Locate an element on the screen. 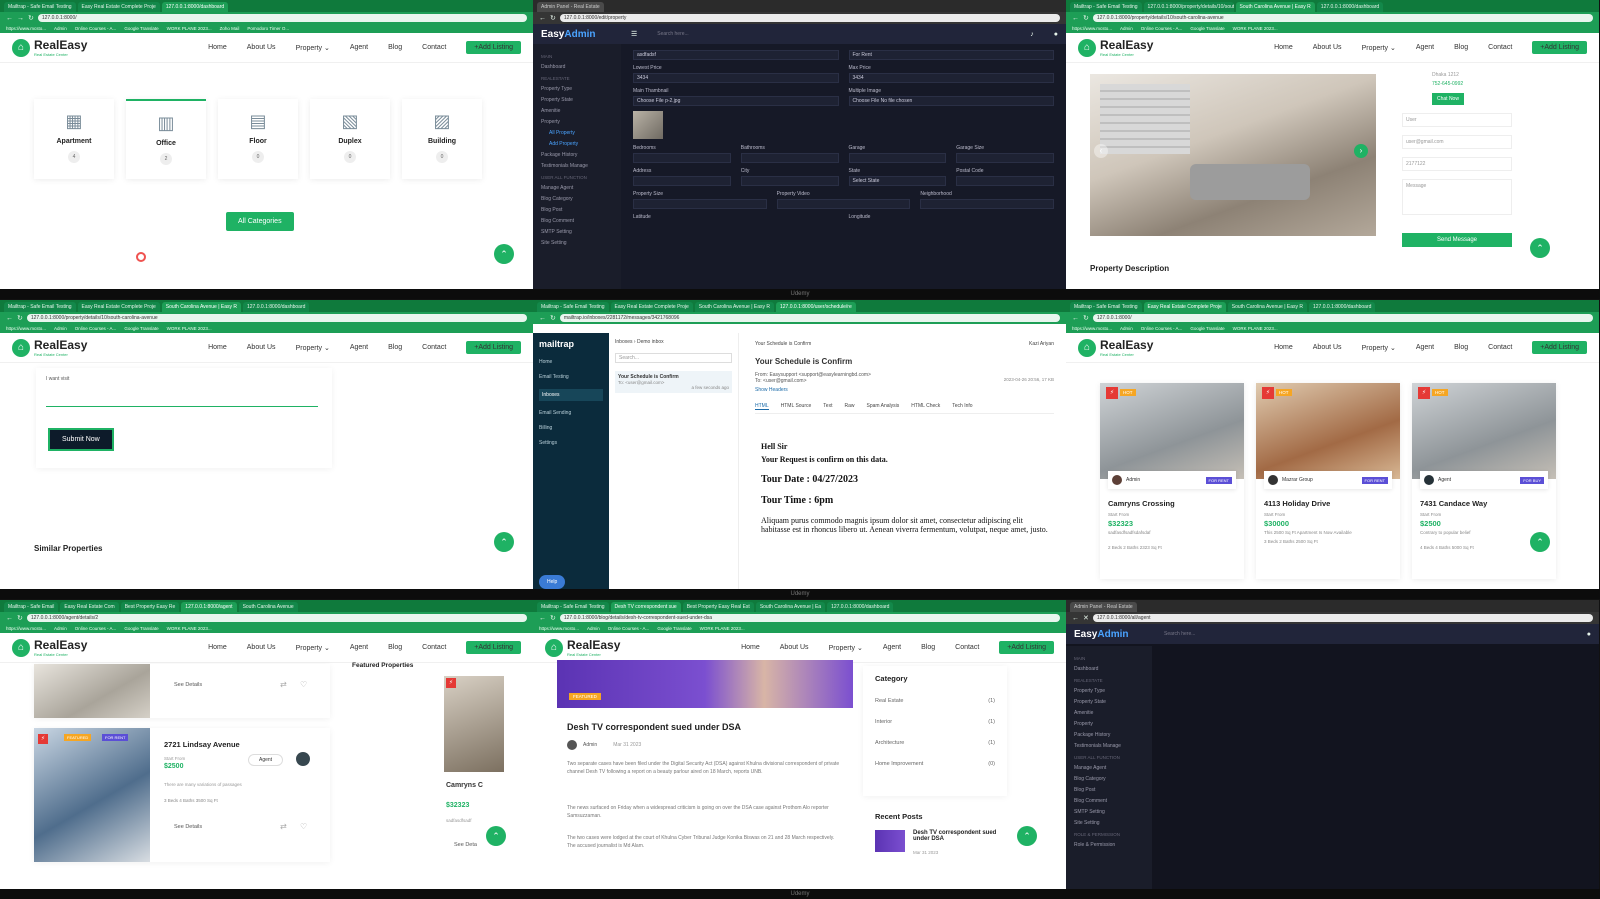  email-field: user@gmail.com is located at coordinates (1457, 142).